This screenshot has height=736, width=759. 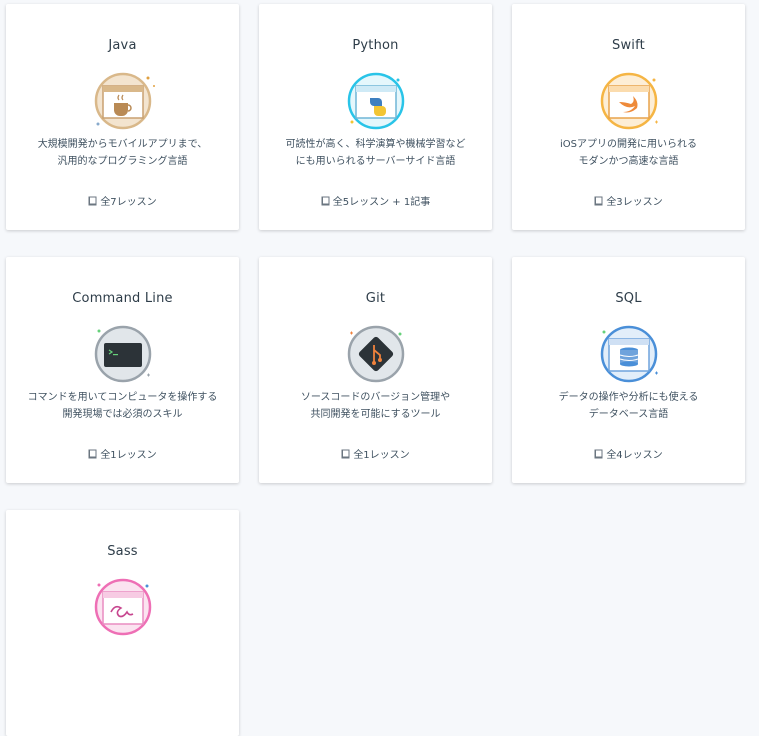 What do you see at coordinates (122, 551) in the screenshot?
I see `course-title: Sass` at bounding box center [122, 551].